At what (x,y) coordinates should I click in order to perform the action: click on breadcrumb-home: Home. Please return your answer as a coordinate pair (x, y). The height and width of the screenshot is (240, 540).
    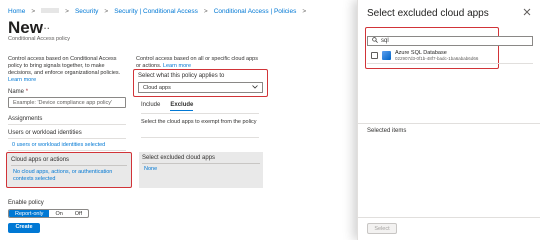
    Looking at the image, I should click on (16, 11).